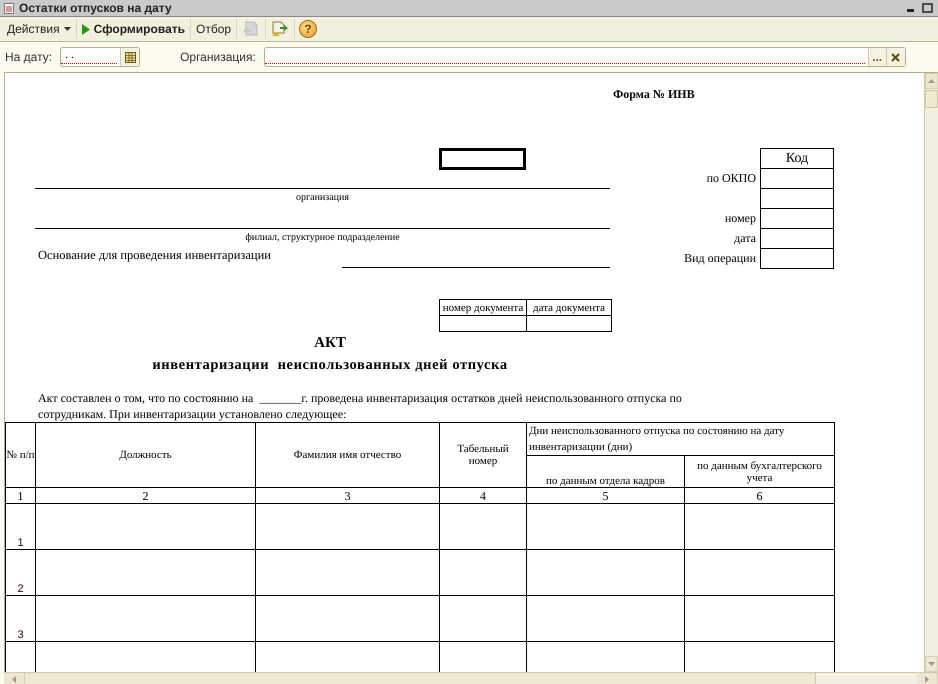 The width and height of the screenshot is (938, 684). Describe the element at coordinates (931, 372) in the screenshot. I see `vertical-scrollbar` at that location.